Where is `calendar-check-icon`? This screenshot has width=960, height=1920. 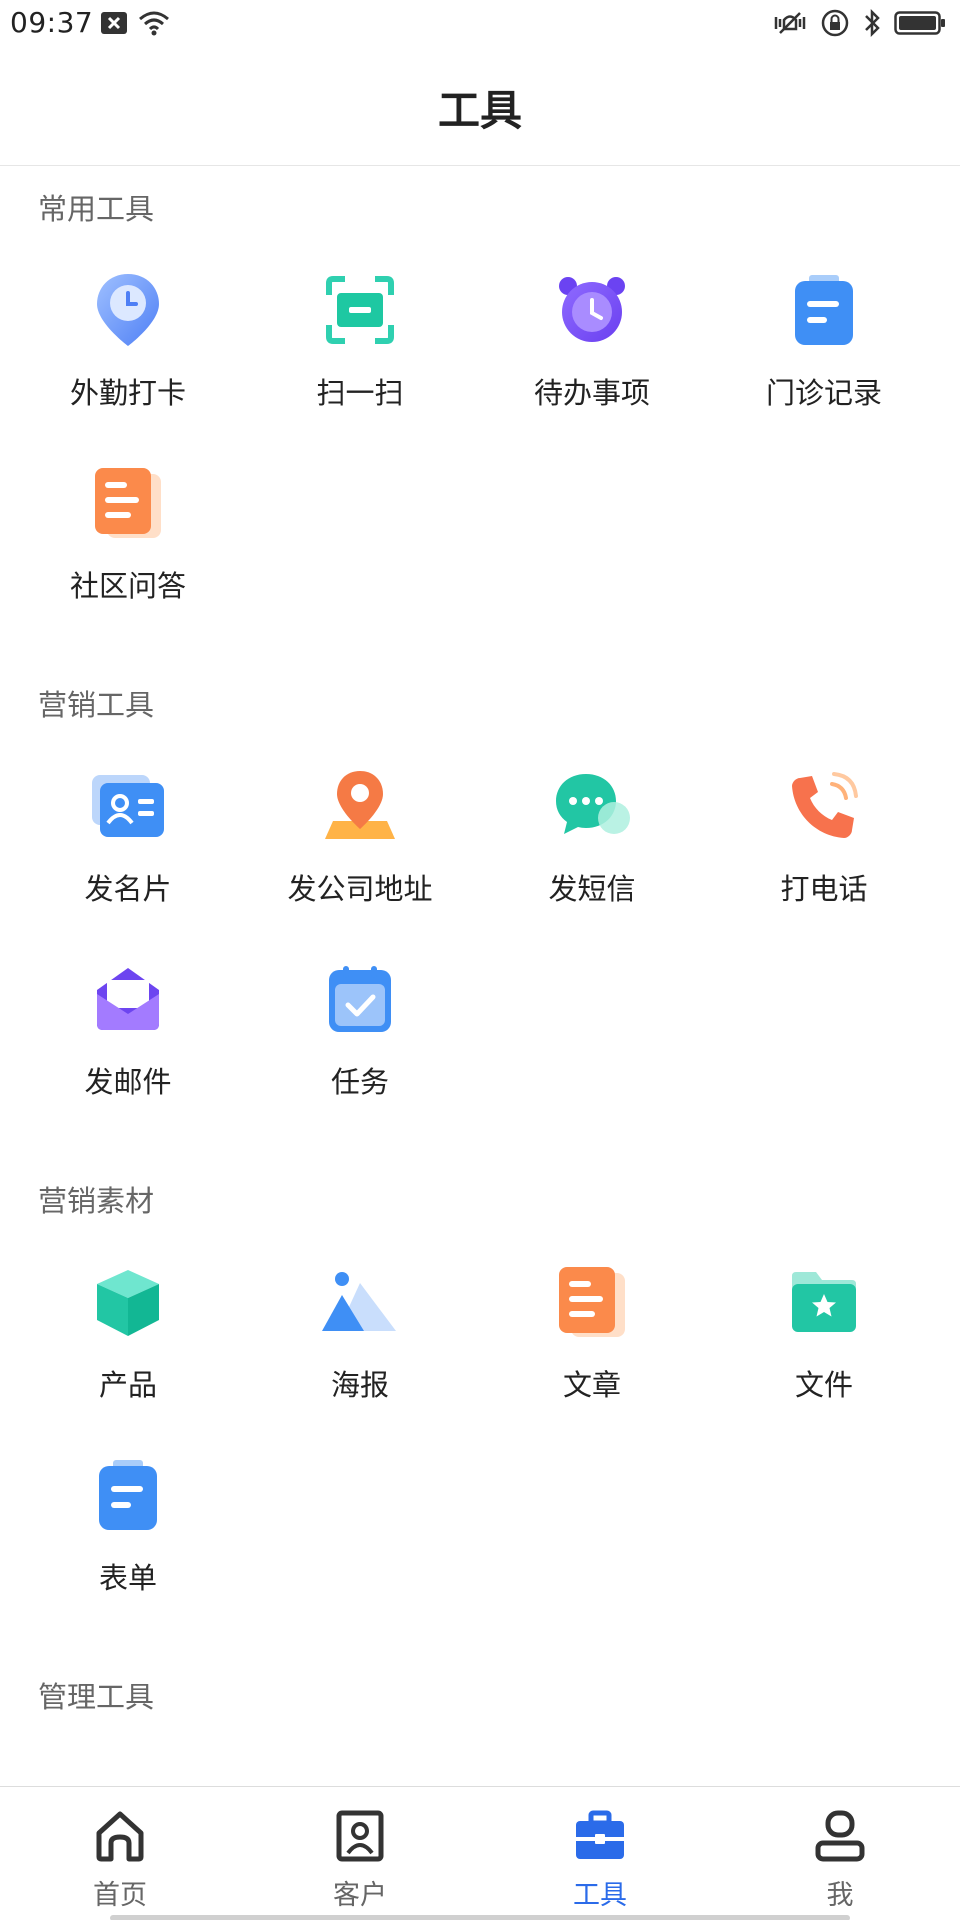 calendar-check-icon is located at coordinates (360, 999).